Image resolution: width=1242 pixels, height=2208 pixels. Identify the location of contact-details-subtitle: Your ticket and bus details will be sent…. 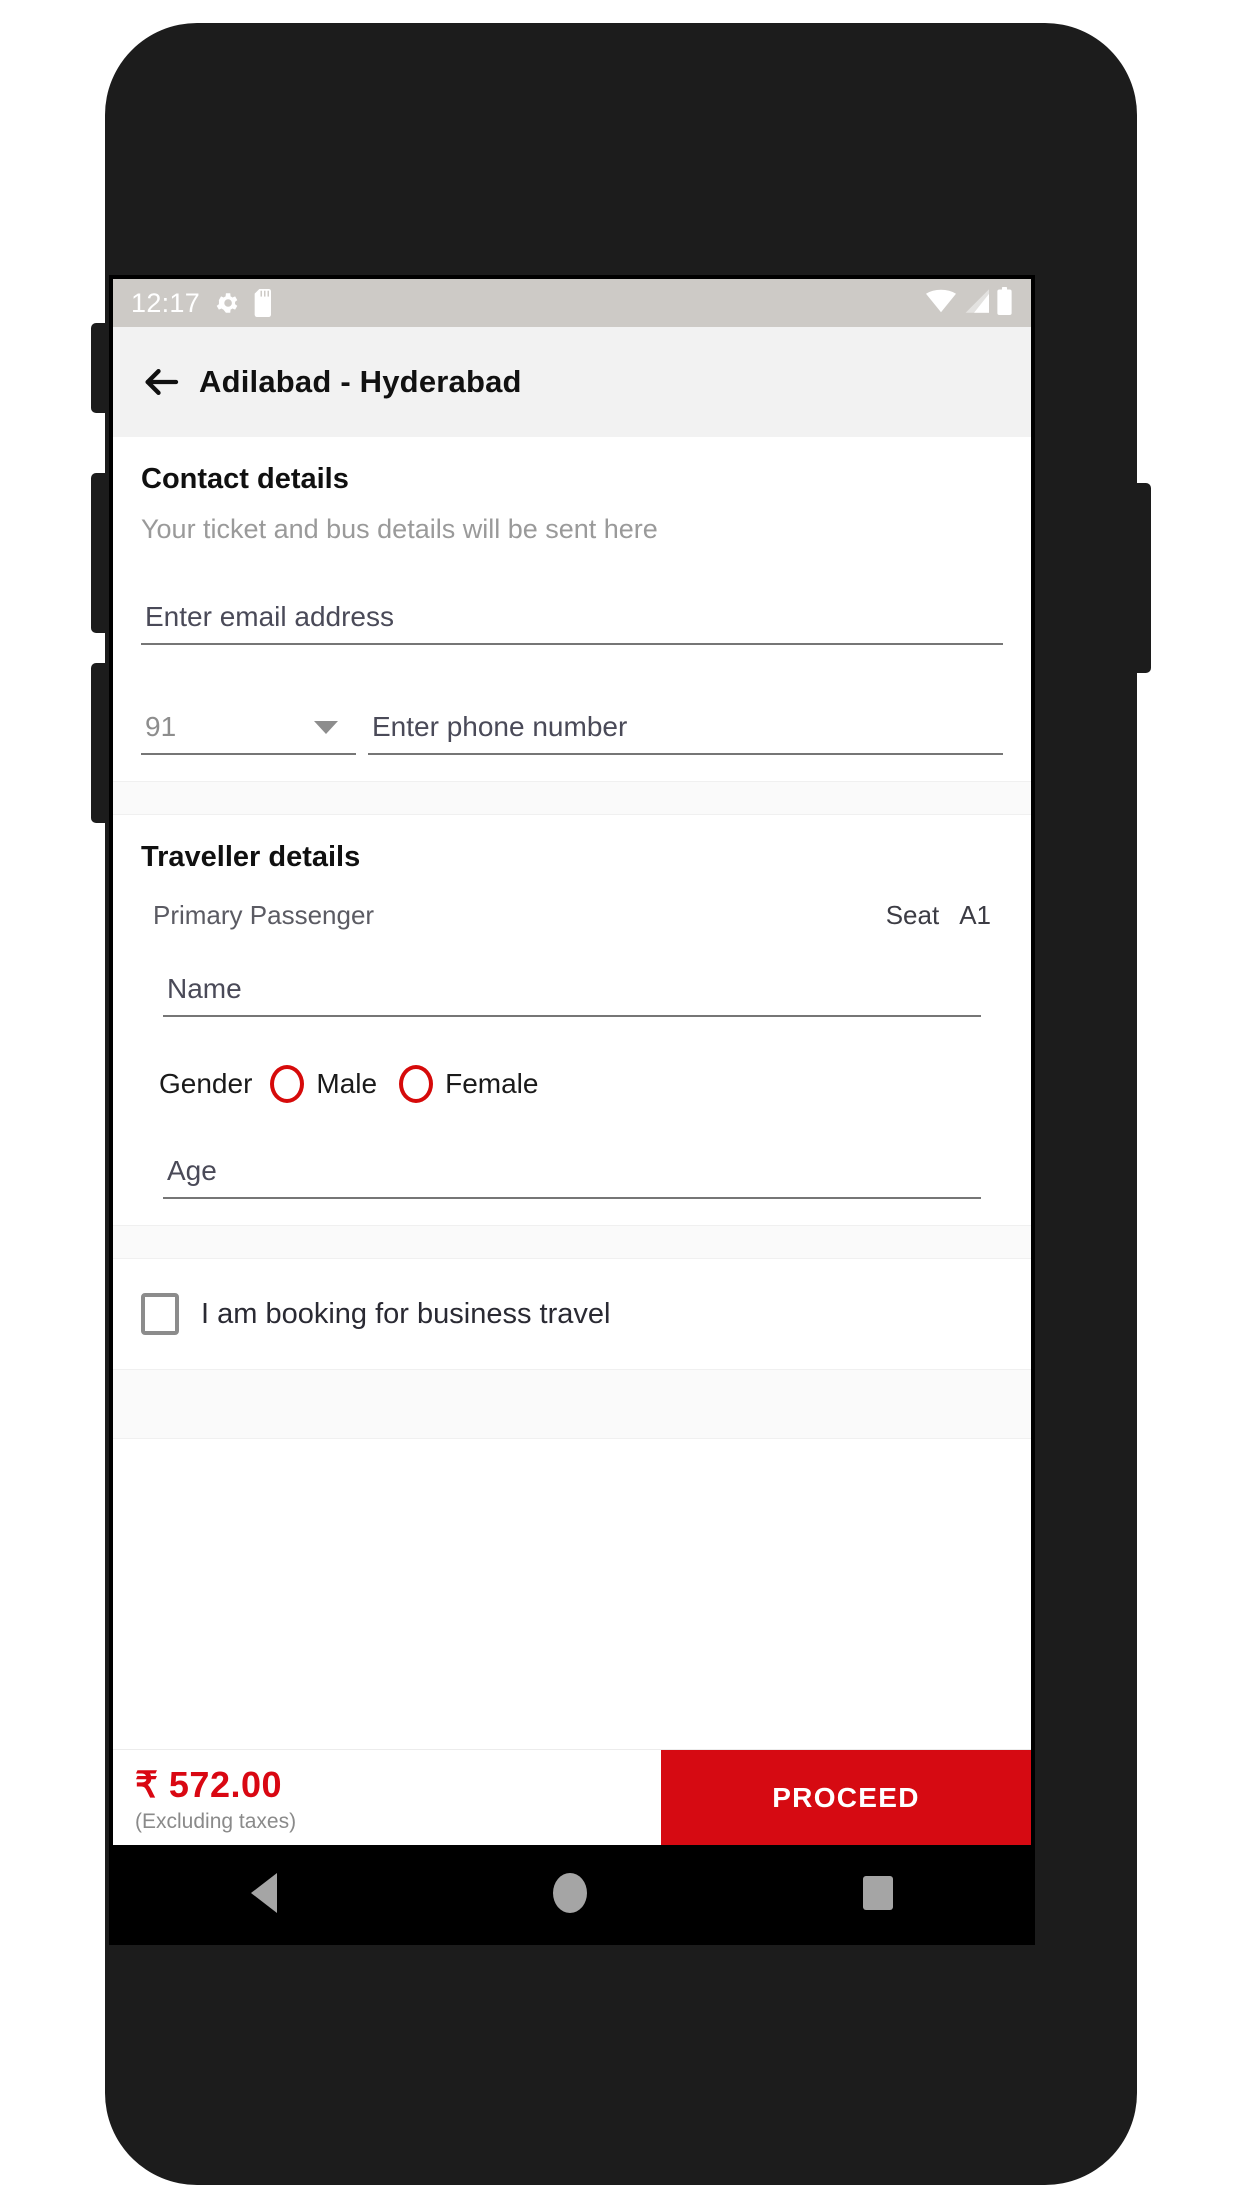
(399, 529).